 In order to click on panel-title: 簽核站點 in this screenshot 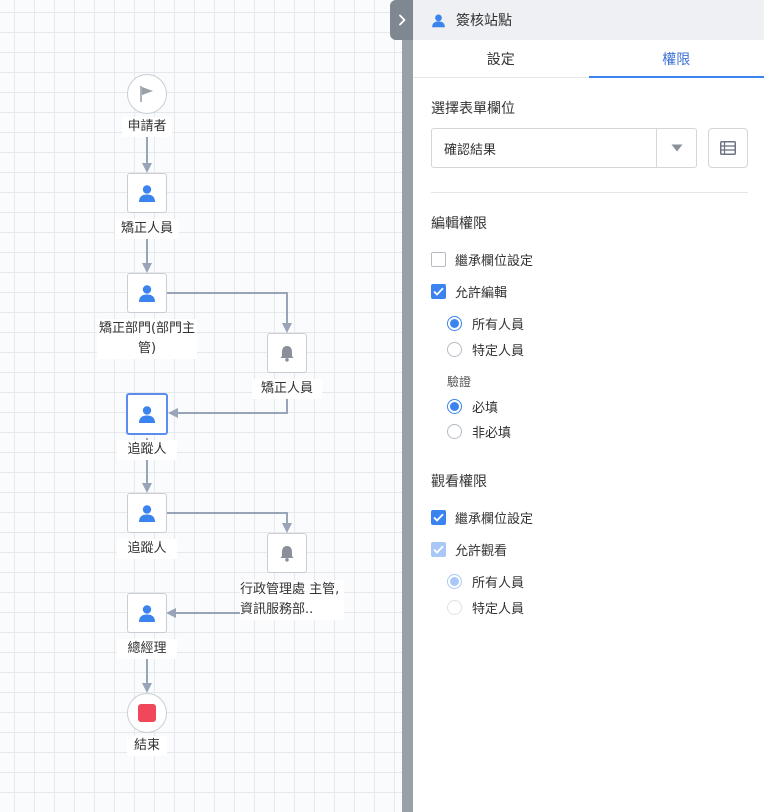, I will do `click(484, 21)`.